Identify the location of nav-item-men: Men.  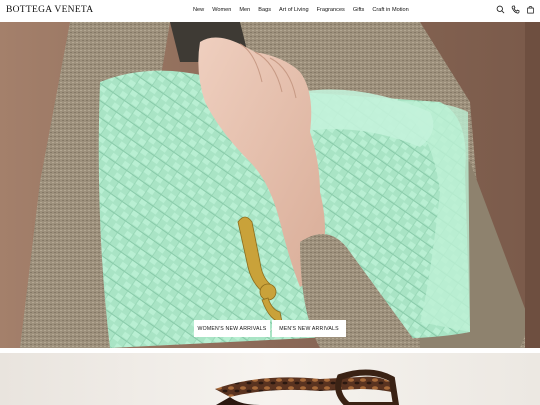
(244, 10).